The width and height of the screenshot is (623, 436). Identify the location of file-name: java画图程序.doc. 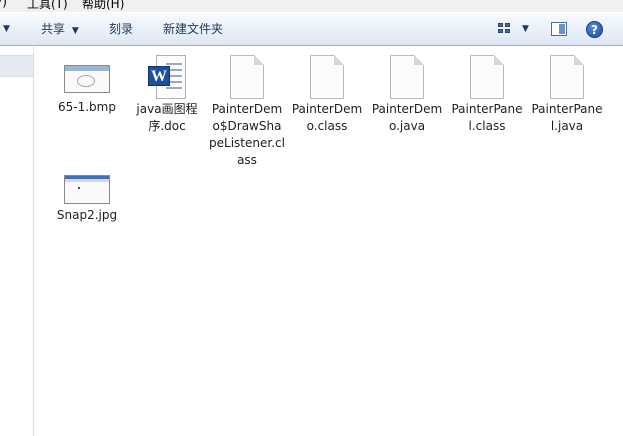
(167, 117).